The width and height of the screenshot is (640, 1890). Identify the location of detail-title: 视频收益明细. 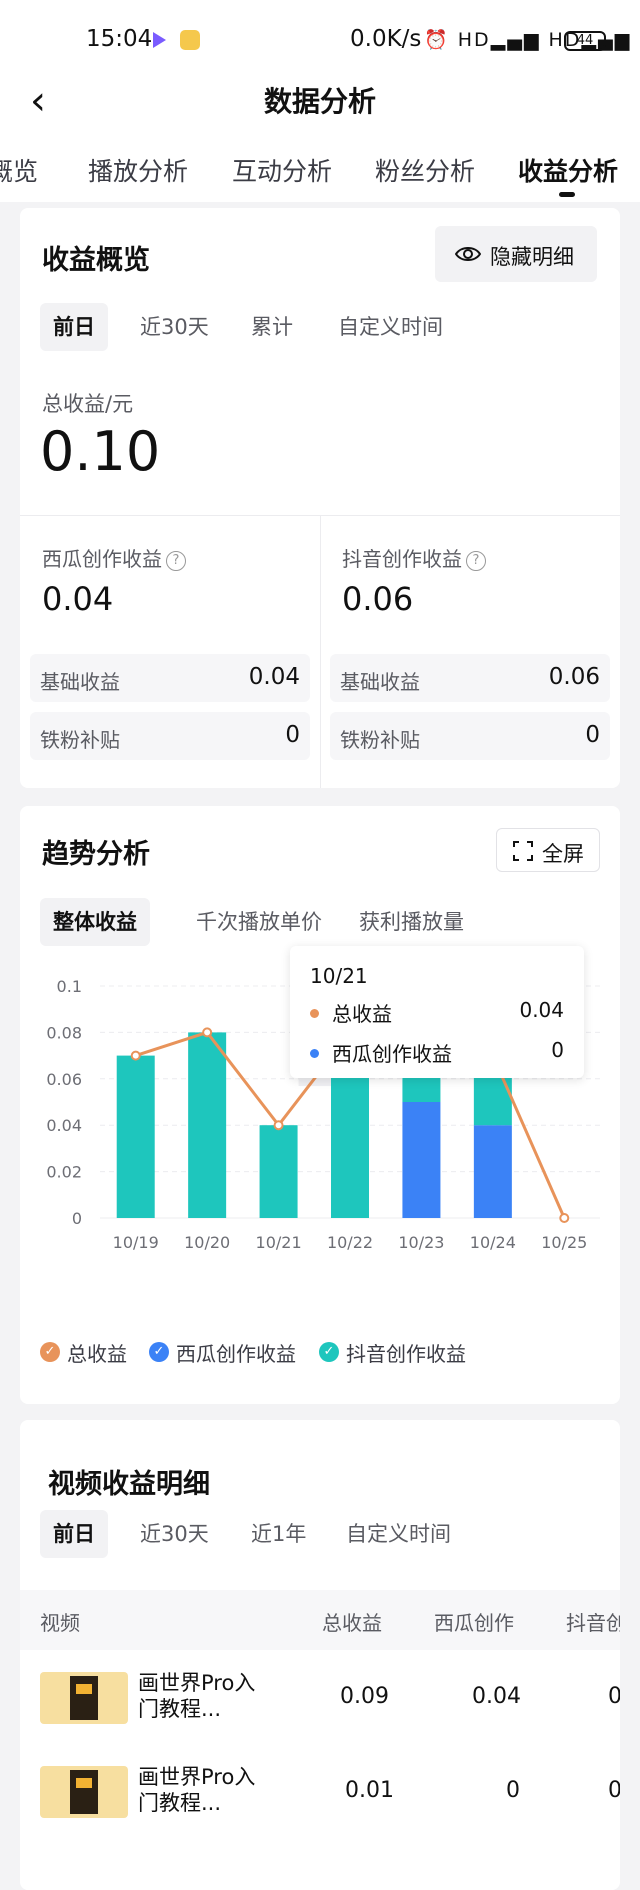
(129, 1484).